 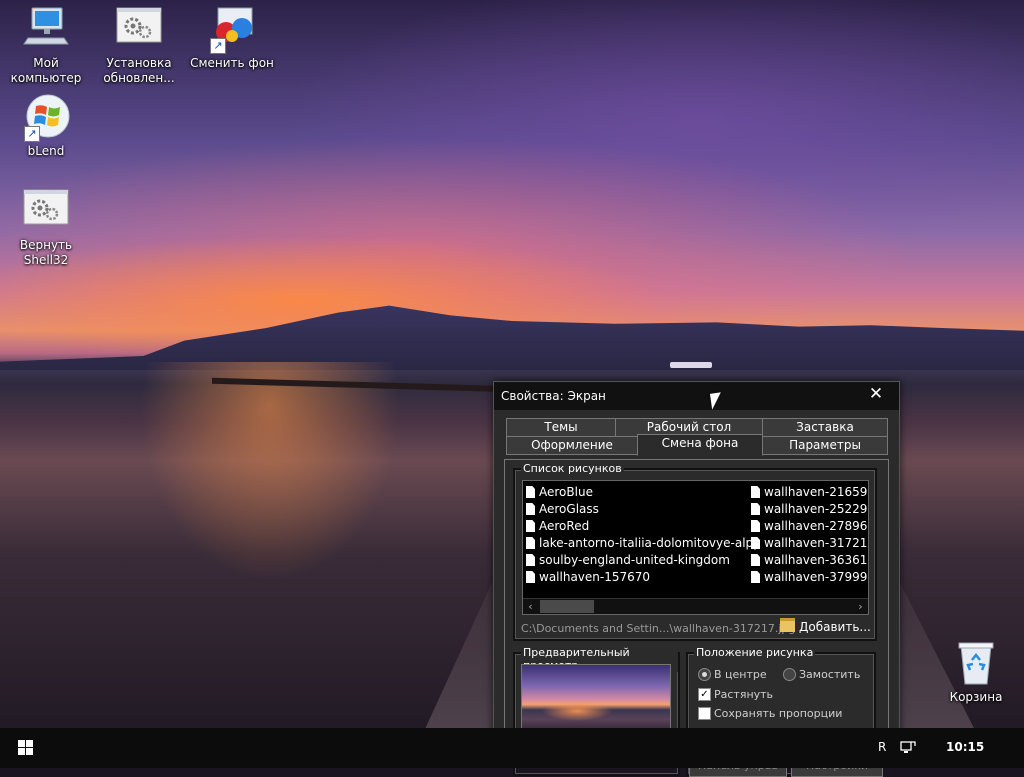 What do you see at coordinates (569, 509) in the screenshot?
I see `list-item-label: AeroGlass` at bounding box center [569, 509].